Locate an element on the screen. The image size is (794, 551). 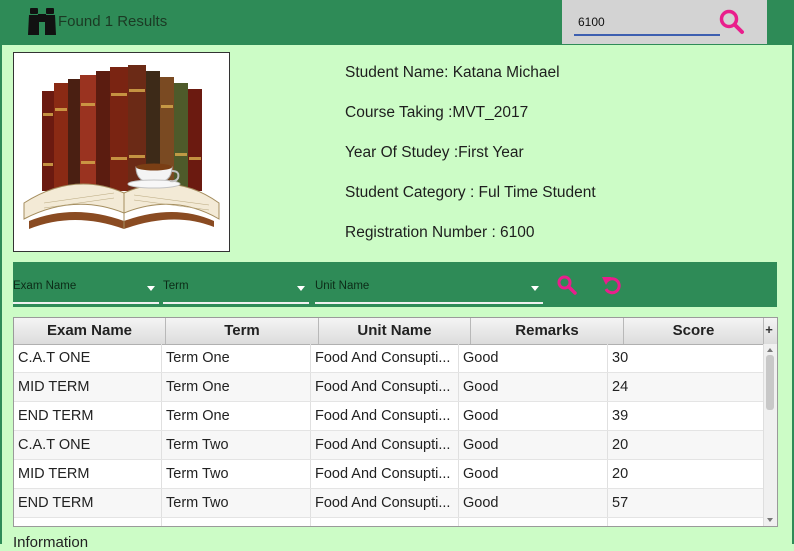
scrollbar-thumb is located at coordinates (770, 382).